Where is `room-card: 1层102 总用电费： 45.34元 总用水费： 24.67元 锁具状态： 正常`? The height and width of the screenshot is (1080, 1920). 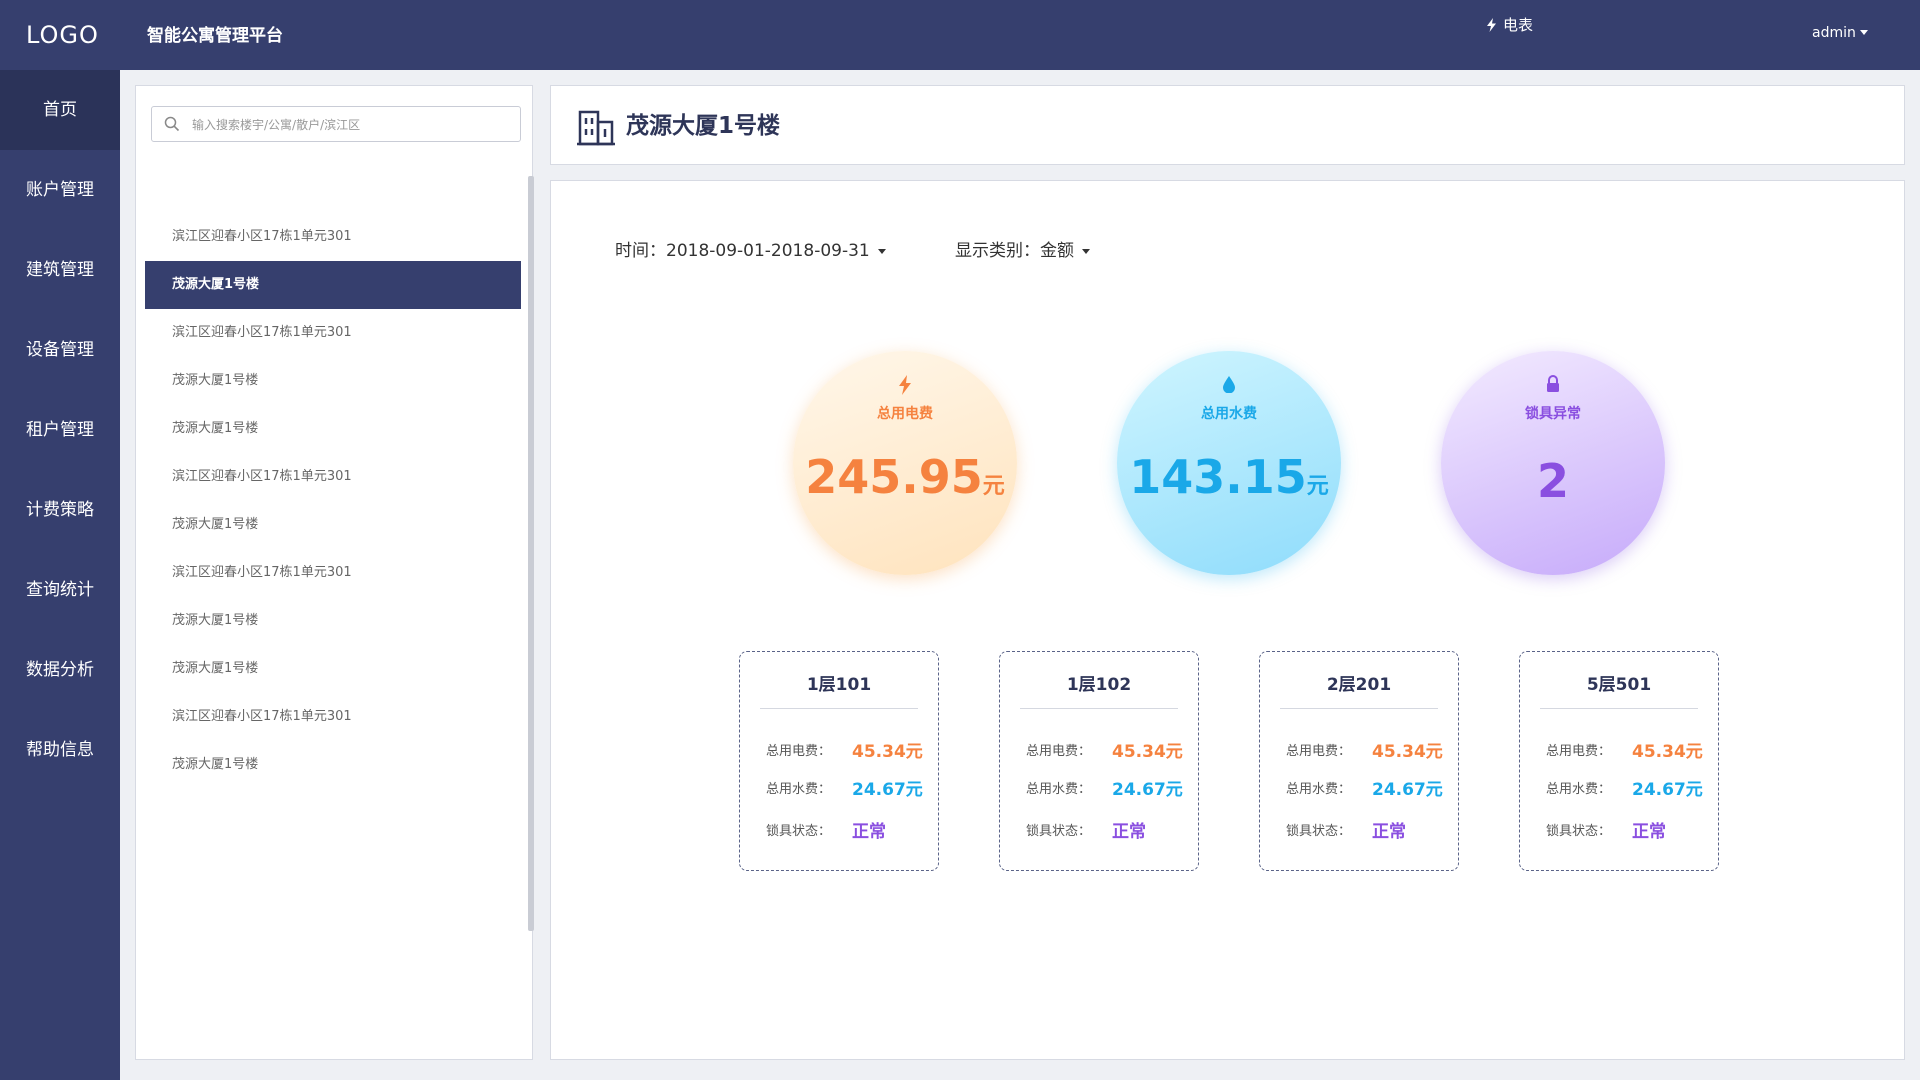
room-card: 1层102 总用电费： 45.34元 总用水费： 24.67元 锁具状态： 正常 is located at coordinates (1099, 761).